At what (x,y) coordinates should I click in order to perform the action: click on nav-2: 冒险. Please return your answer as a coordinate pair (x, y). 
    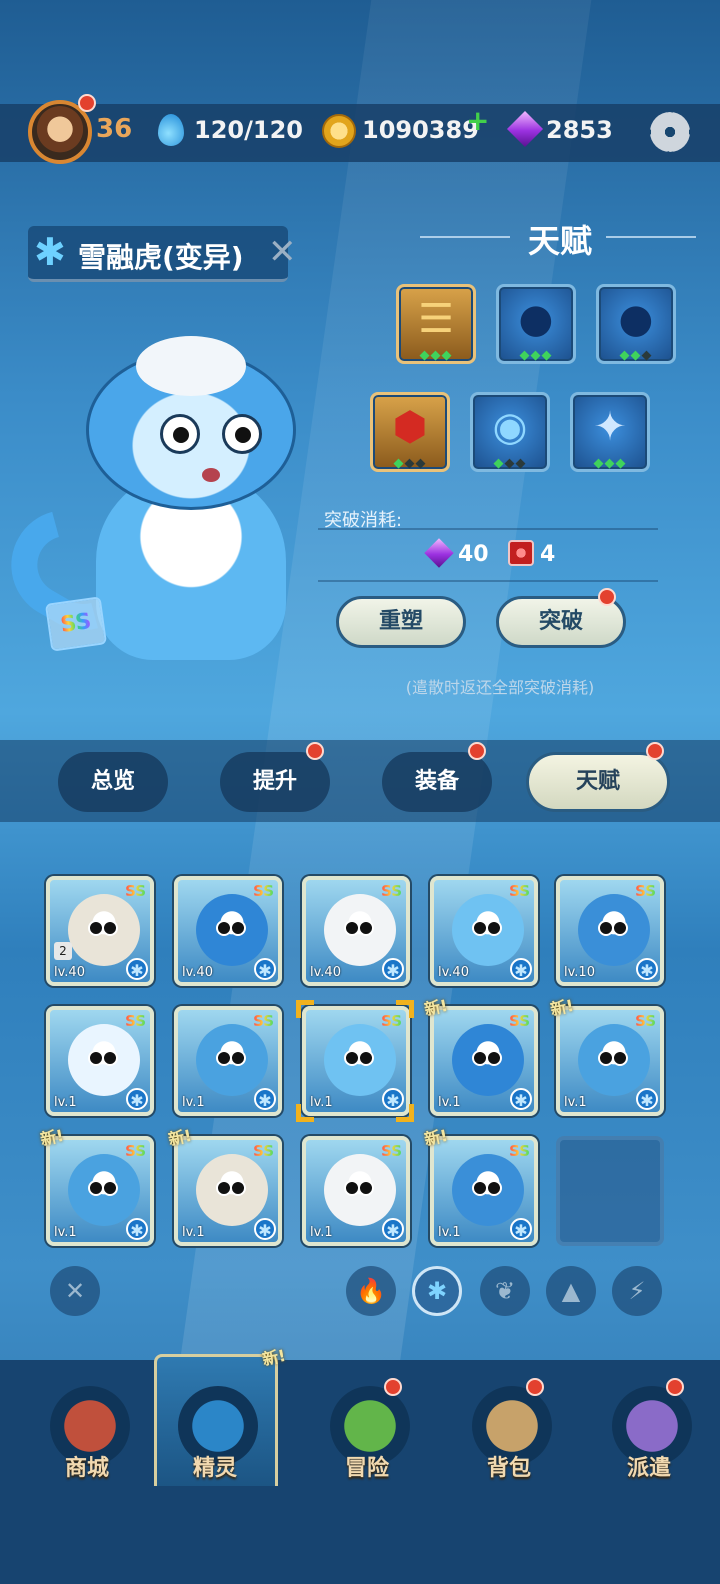
    Looking at the image, I should click on (367, 1435).